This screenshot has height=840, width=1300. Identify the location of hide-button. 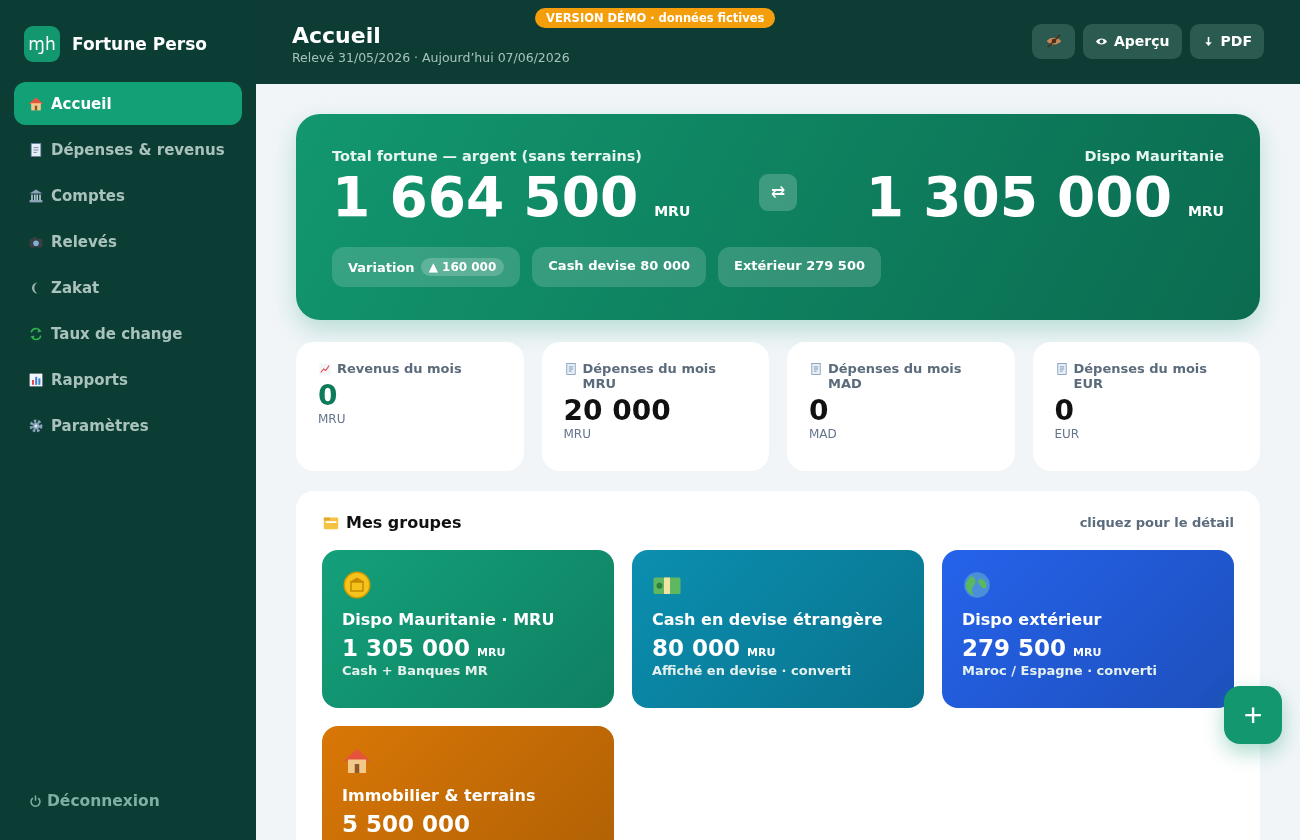
(1053, 41).